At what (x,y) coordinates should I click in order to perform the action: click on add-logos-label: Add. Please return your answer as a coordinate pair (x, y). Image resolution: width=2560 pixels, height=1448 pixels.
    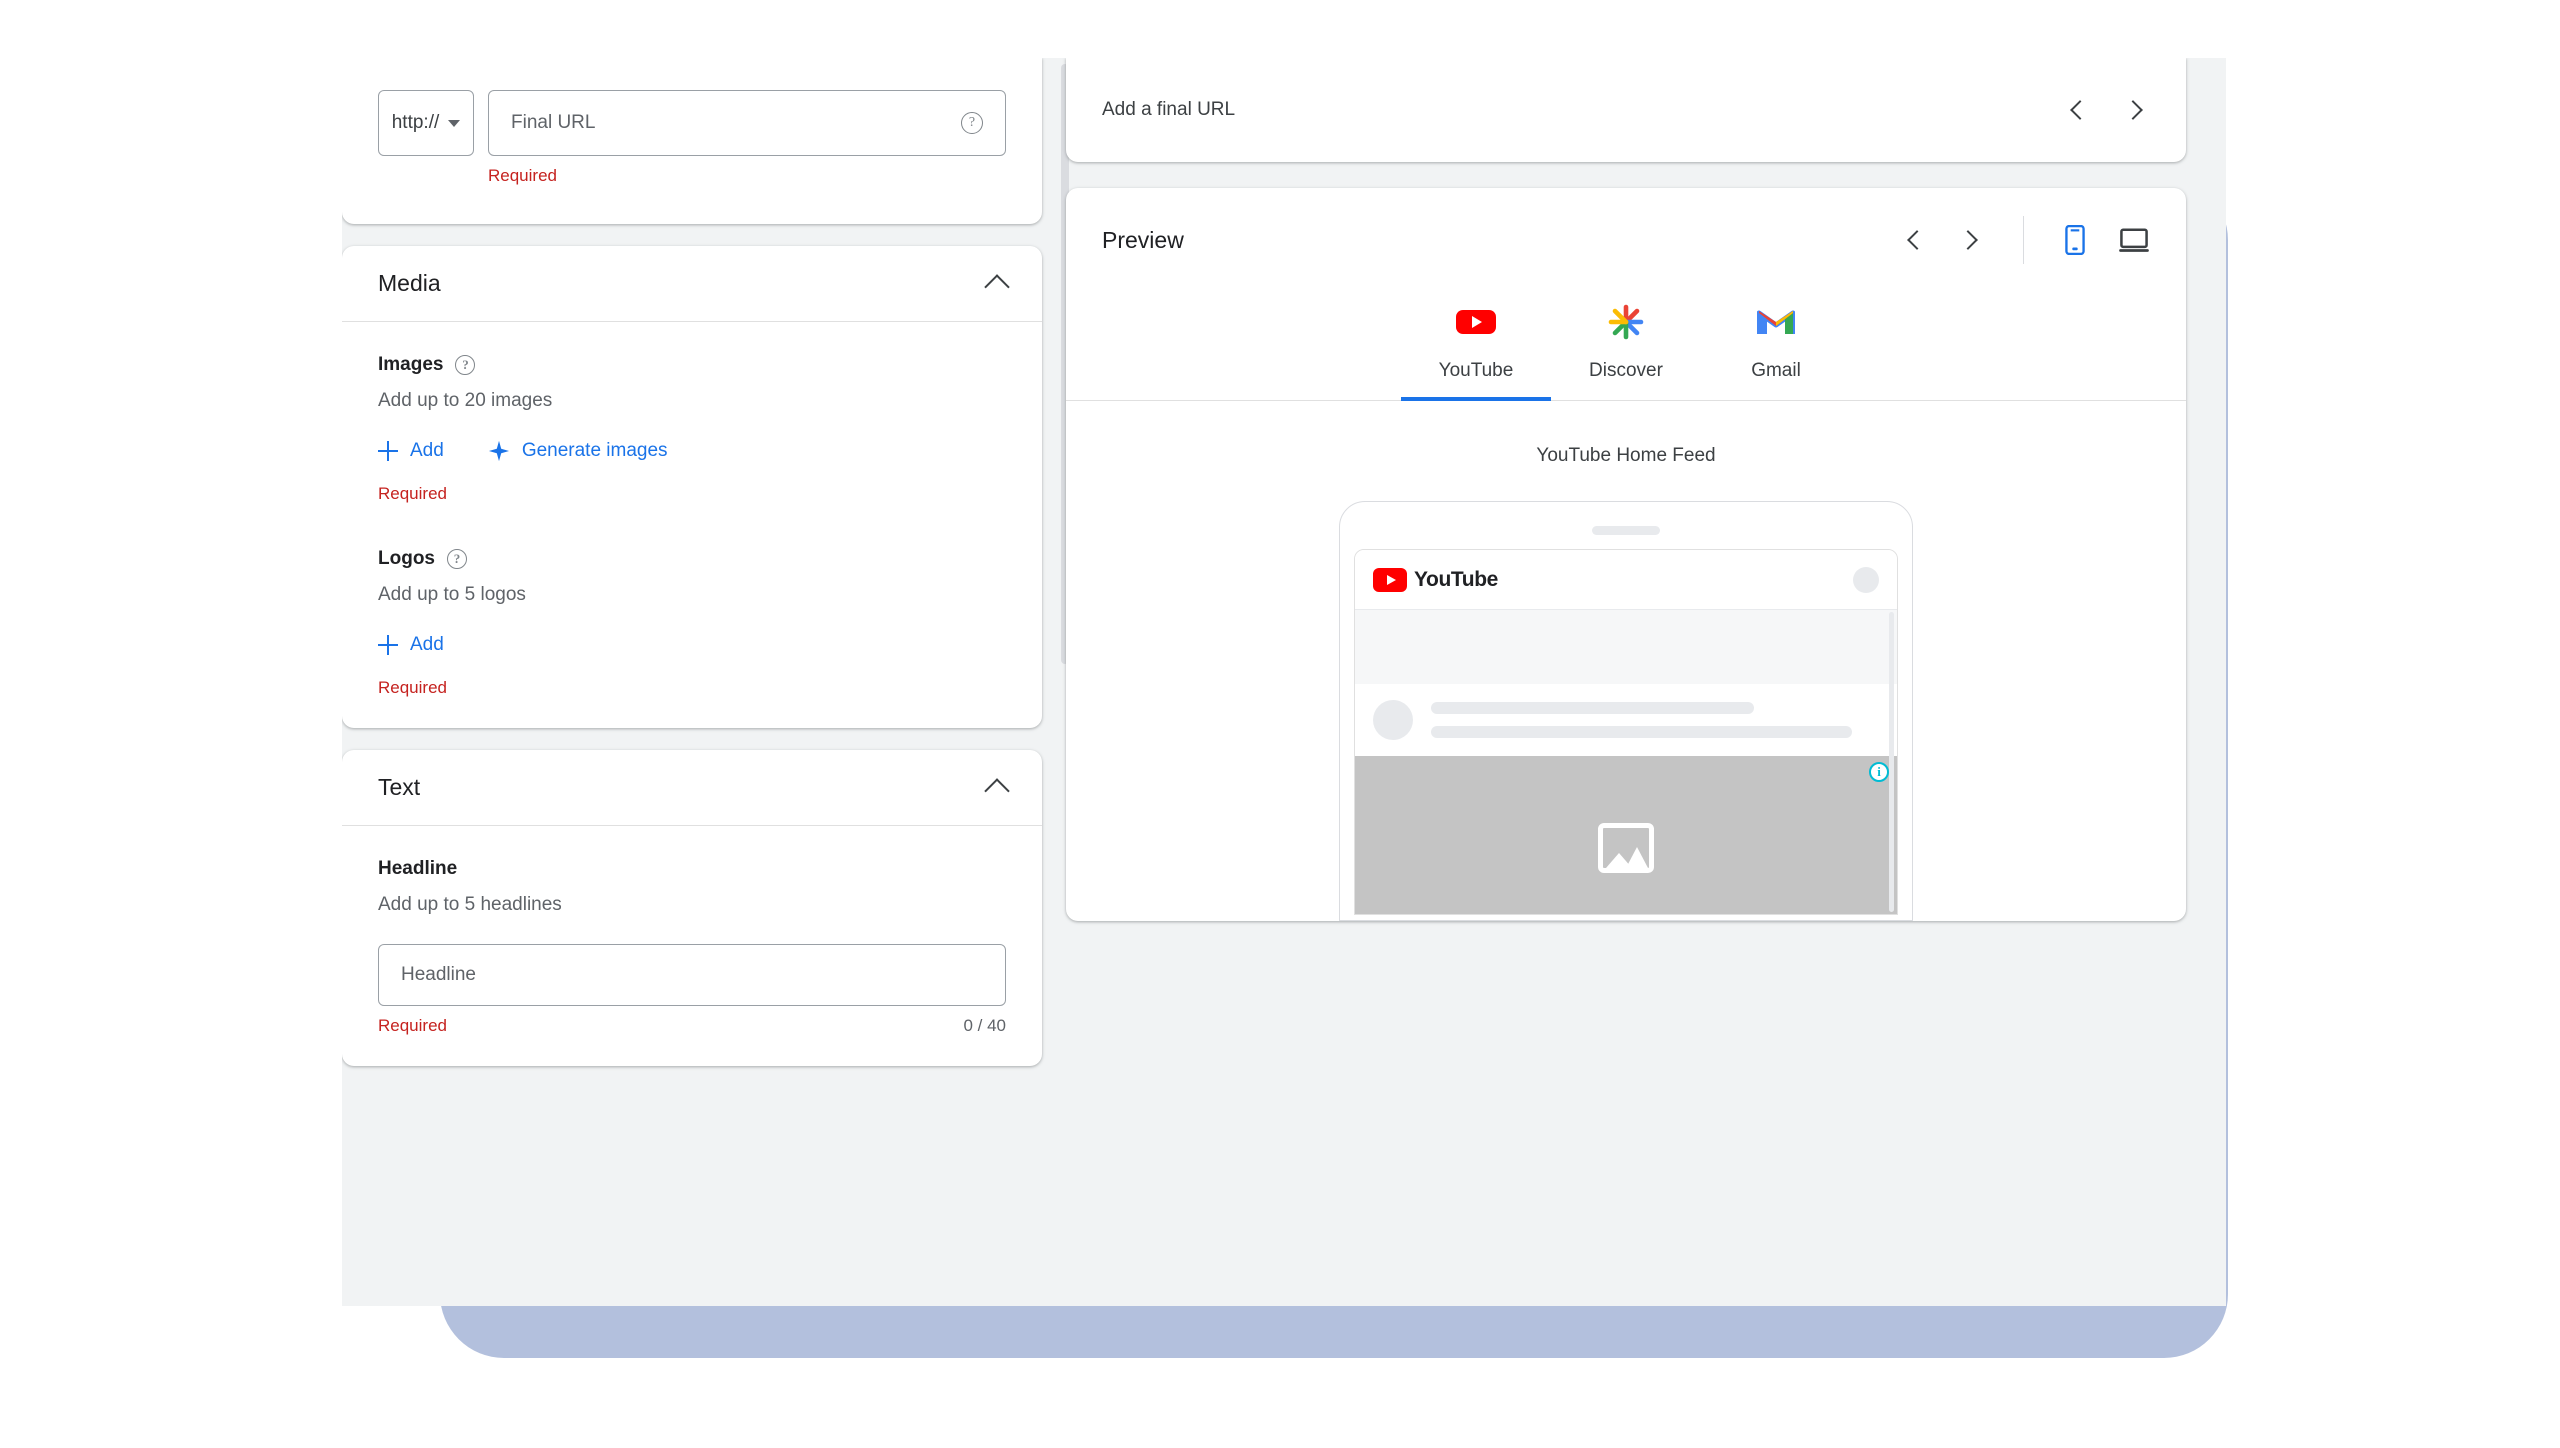
    Looking at the image, I should click on (427, 644).